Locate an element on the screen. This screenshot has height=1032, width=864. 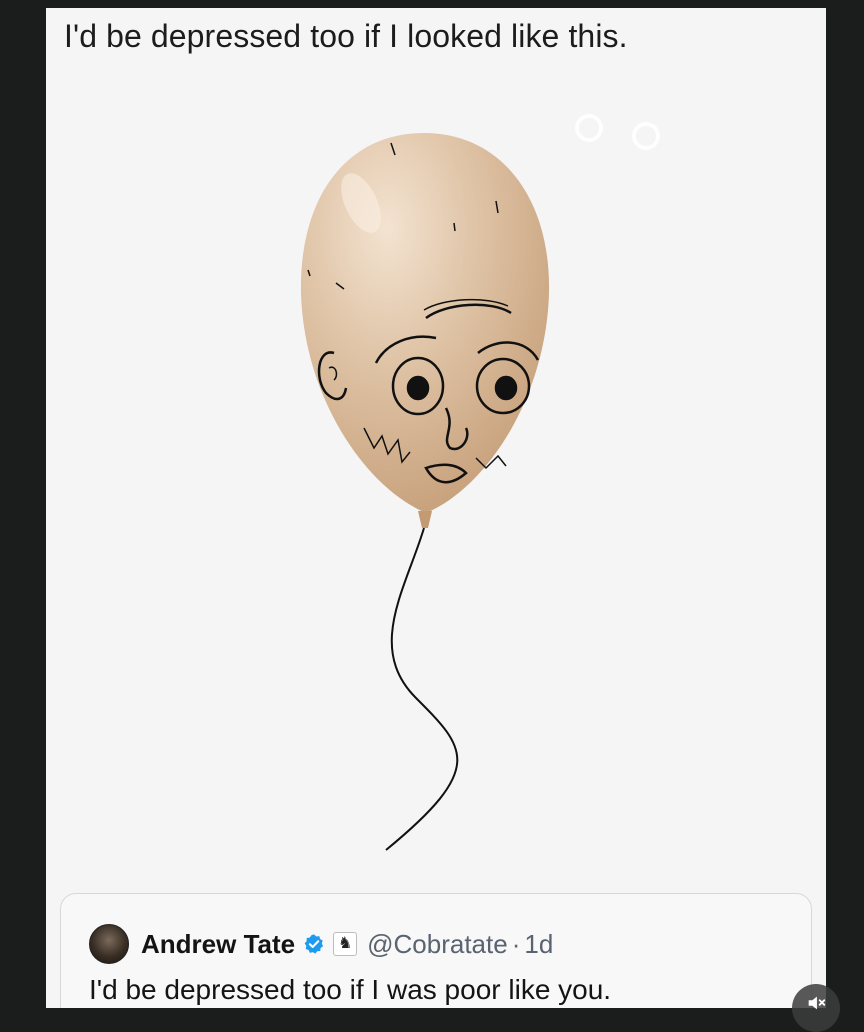
avatar is located at coordinates (109, 944).